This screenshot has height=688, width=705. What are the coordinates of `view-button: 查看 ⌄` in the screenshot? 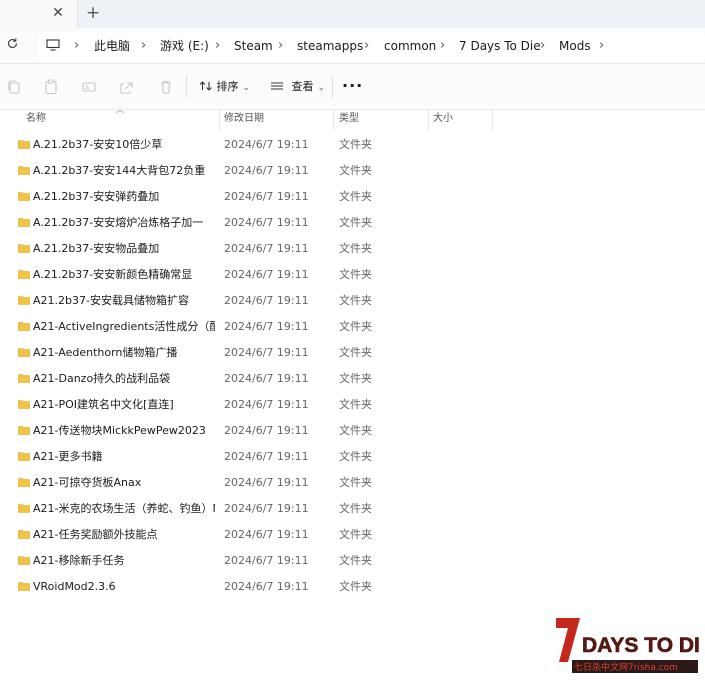 It's located at (297, 87).